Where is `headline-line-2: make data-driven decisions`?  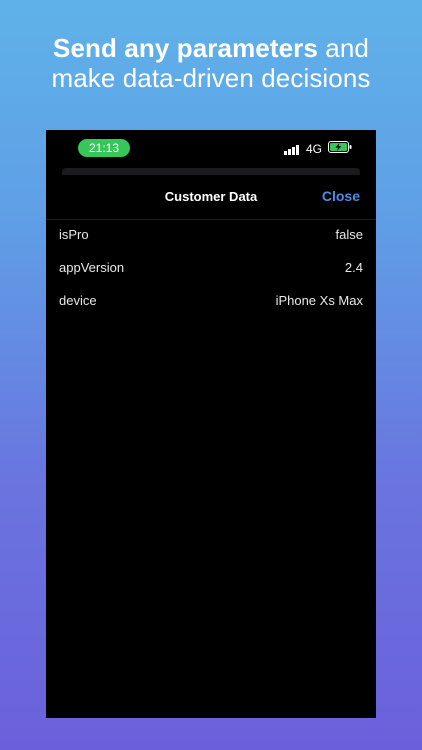 headline-line-2: make data-driven decisions is located at coordinates (211, 78).